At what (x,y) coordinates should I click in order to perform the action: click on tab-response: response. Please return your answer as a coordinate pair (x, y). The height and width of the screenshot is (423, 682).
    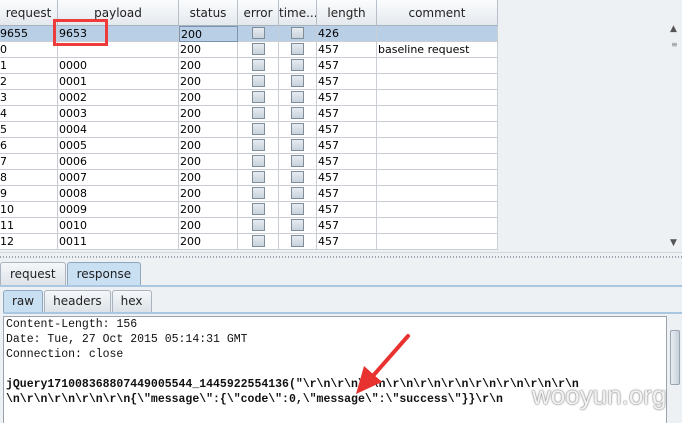
    Looking at the image, I should click on (104, 273).